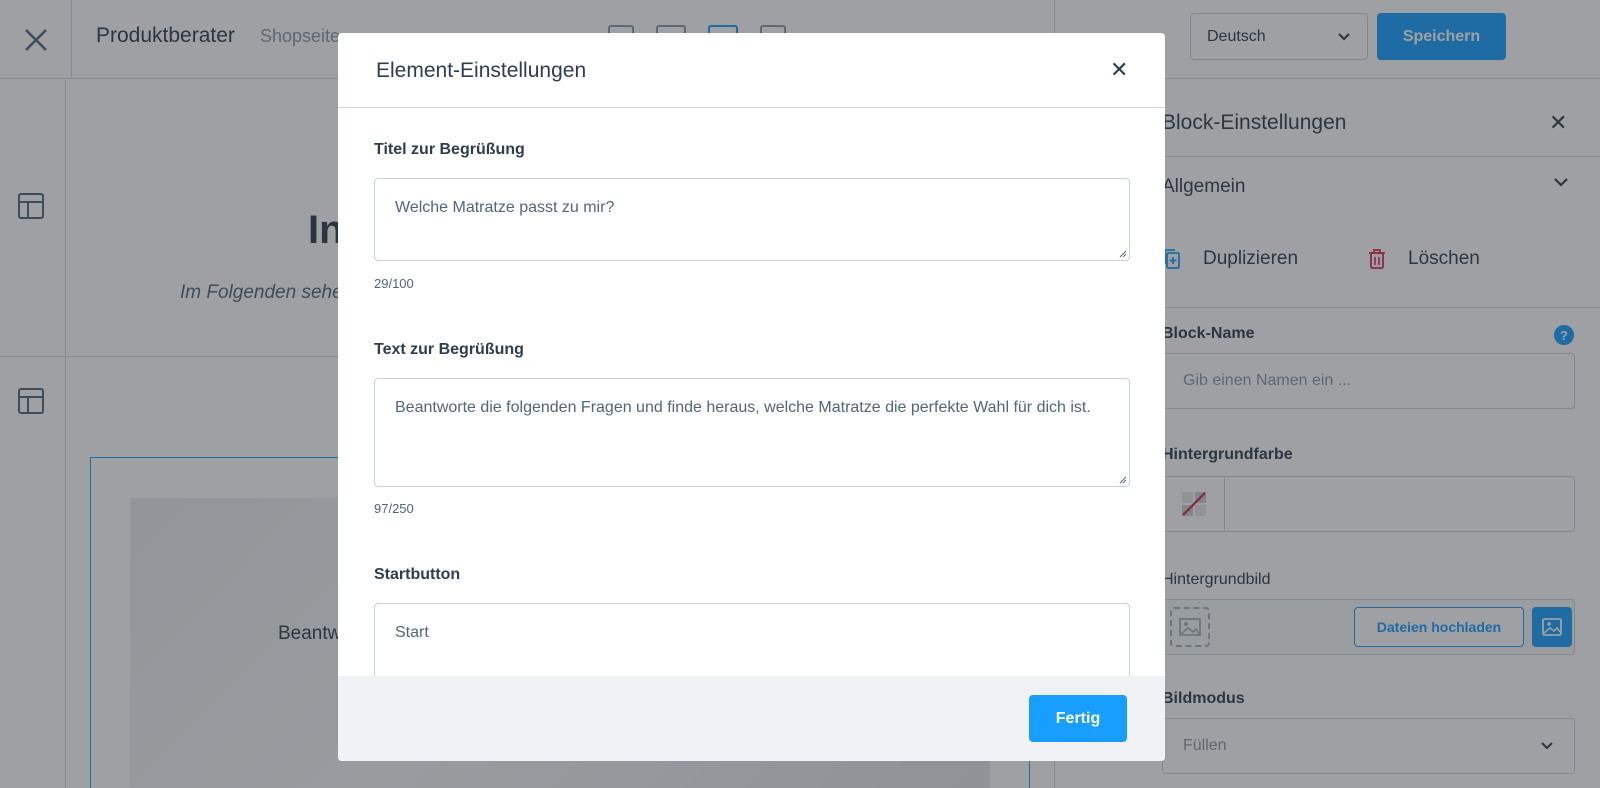 The height and width of the screenshot is (788, 1600). Describe the element at coordinates (1078, 718) in the screenshot. I see `done-button: Fertig` at that location.